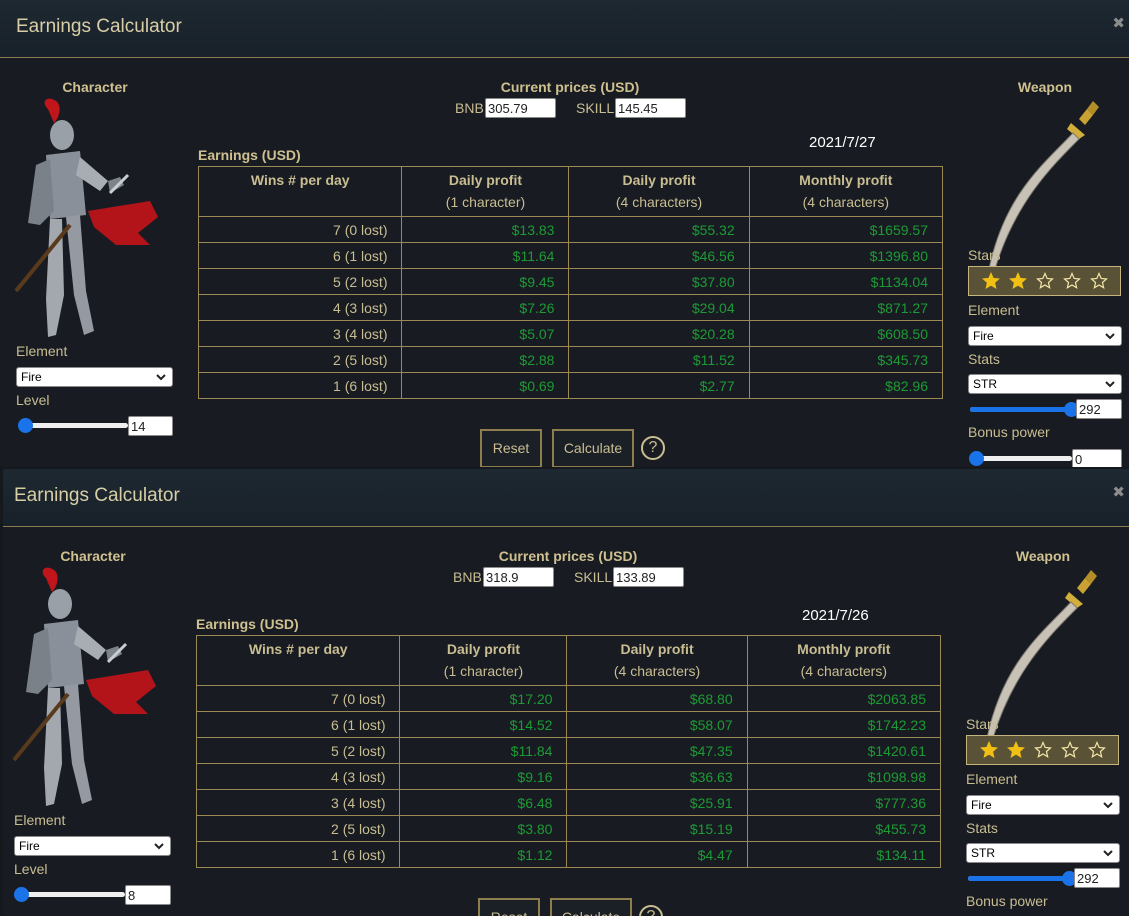  Describe the element at coordinates (485, 281) in the screenshot. I see `profit-cell: $9.45` at that location.